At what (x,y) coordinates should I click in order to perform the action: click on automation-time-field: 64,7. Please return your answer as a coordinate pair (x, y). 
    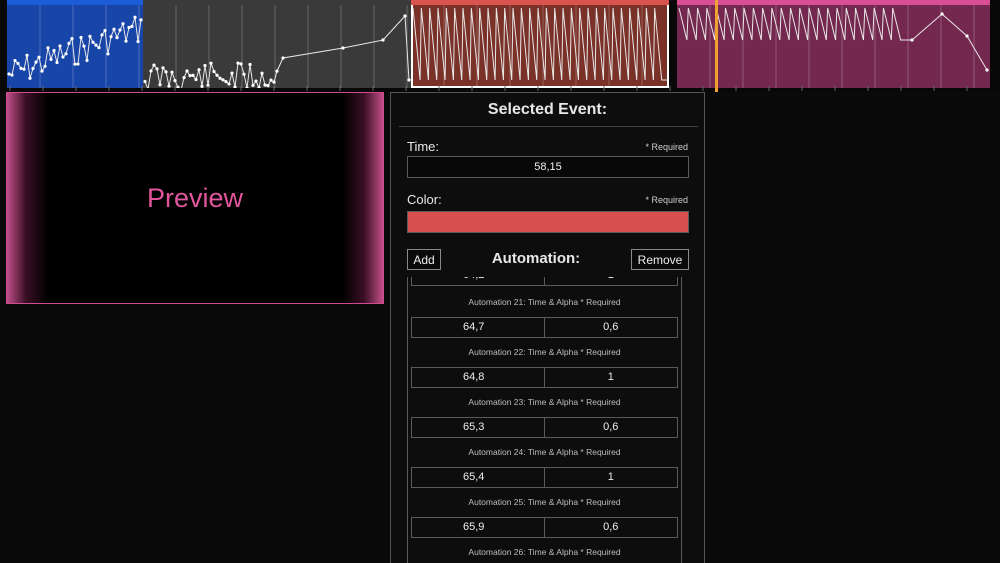
    Looking at the image, I should click on (478, 327).